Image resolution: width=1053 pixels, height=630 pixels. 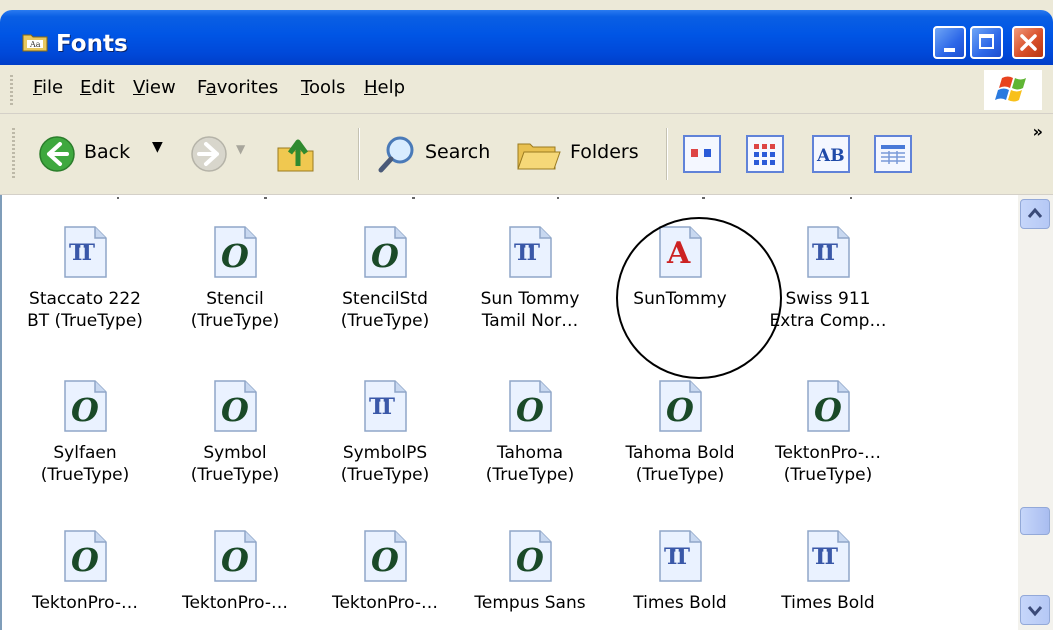 What do you see at coordinates (530, 603) in the screenshot?
I see `font-file-name: Tempus Sans` at bounding box center [530, 603].